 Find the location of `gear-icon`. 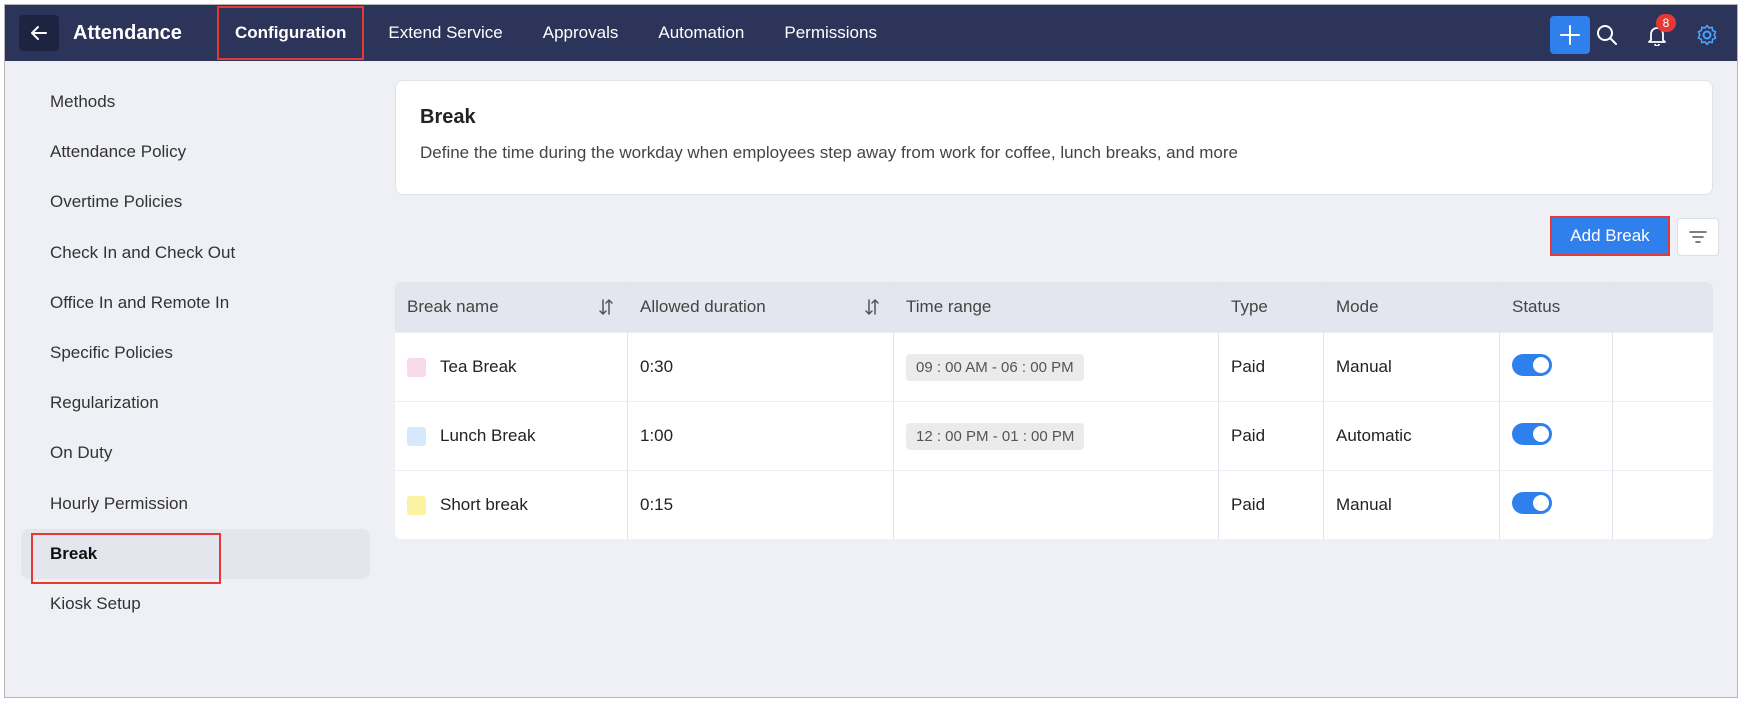

gear-icon is located at coordinates (1707, 35).